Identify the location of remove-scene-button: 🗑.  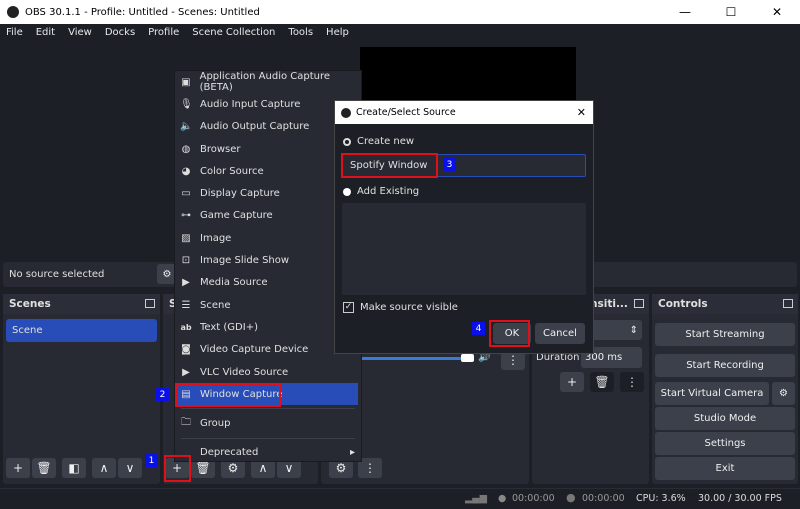
(44, 468).